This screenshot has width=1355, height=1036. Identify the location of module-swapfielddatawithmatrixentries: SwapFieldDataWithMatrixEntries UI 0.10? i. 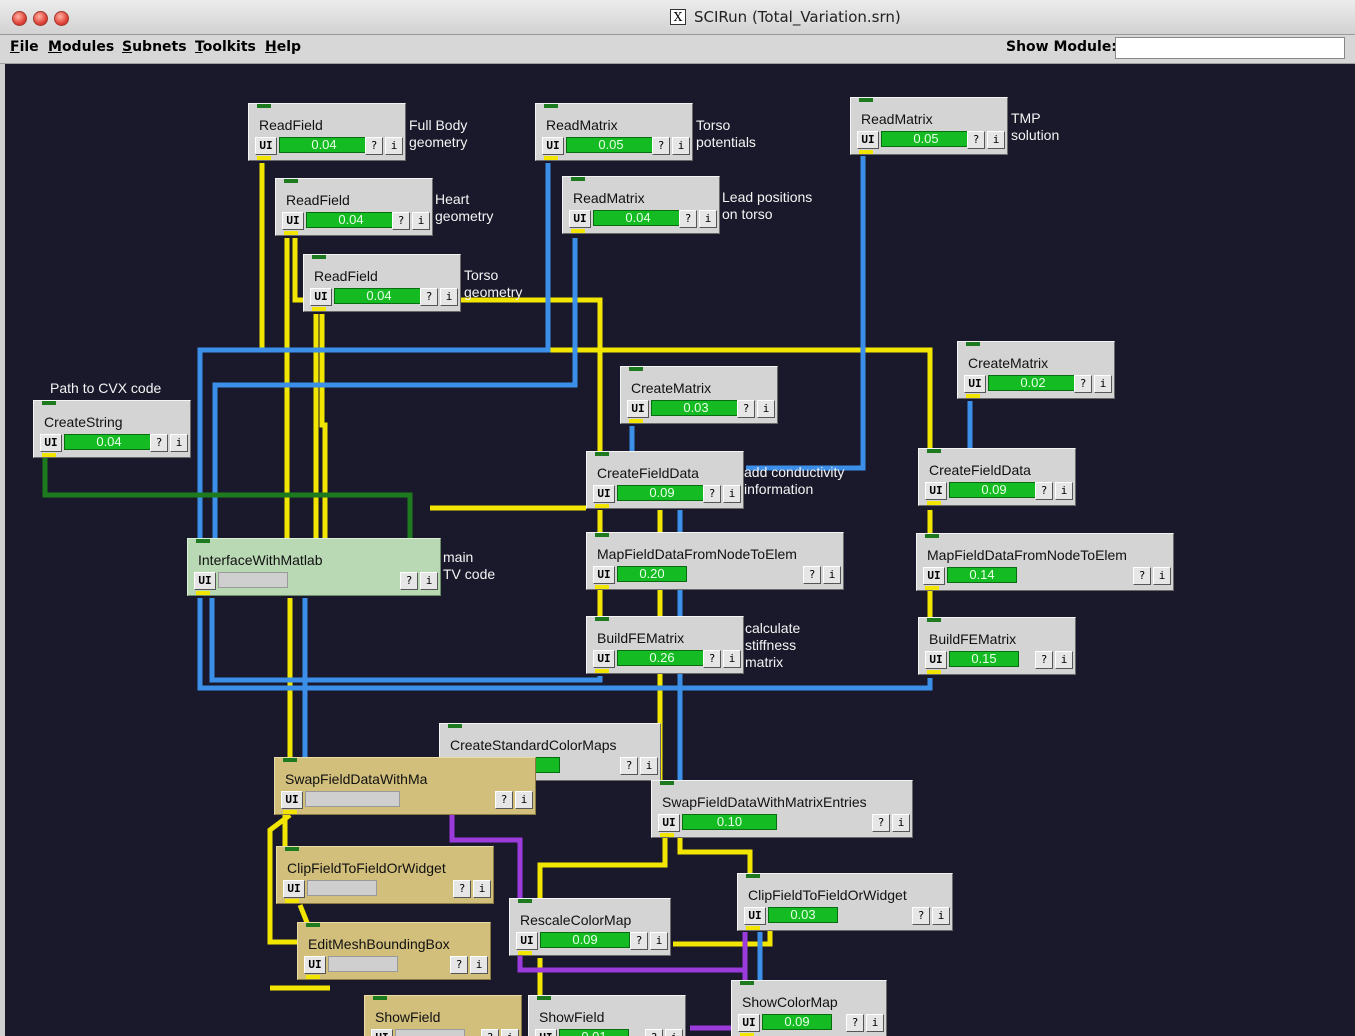
(782, 809).